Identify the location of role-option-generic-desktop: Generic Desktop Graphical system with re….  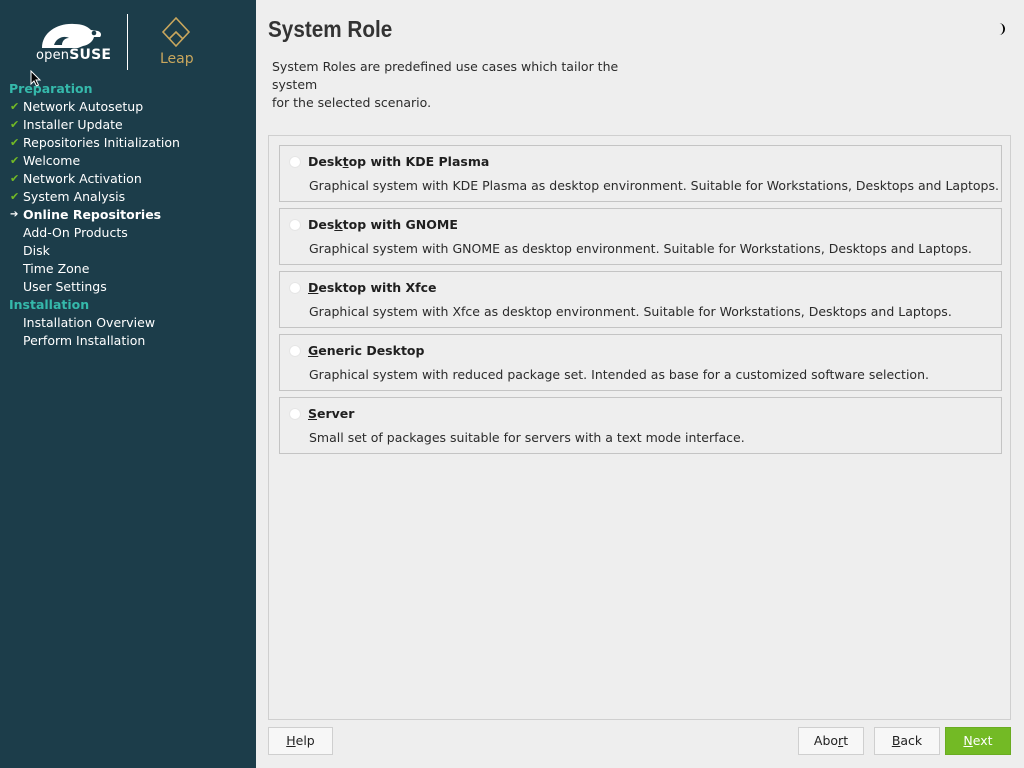
(640, 362).